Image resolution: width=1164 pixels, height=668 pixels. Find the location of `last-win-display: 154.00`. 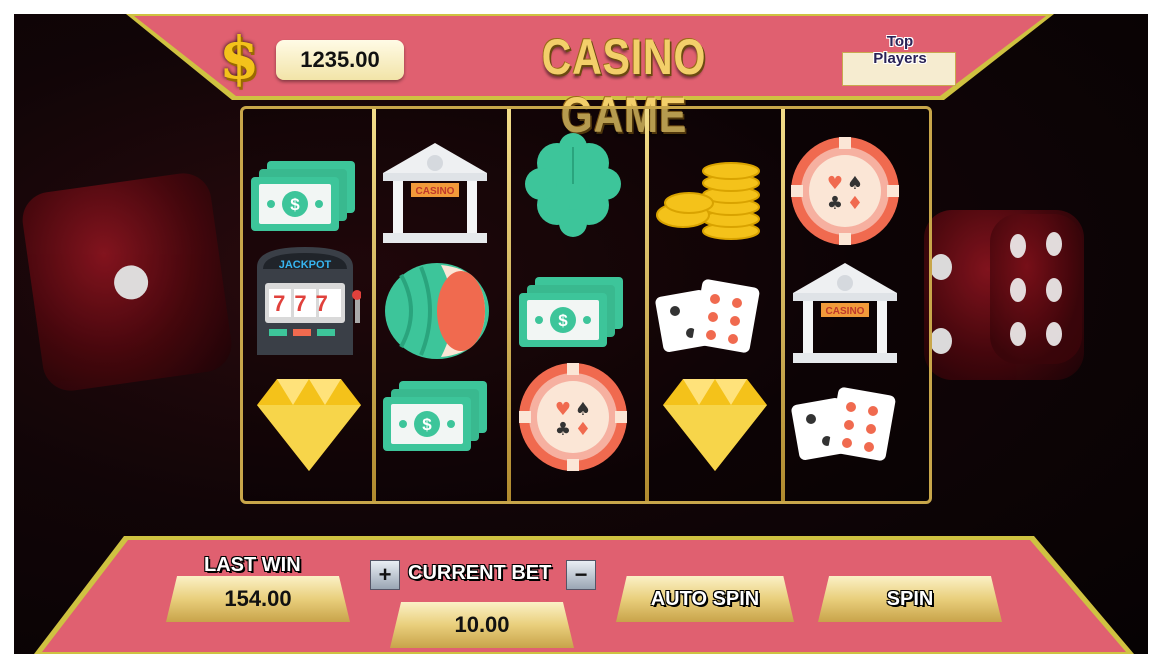

last-win-display: 154.00 is located at coordinates (258, 599).